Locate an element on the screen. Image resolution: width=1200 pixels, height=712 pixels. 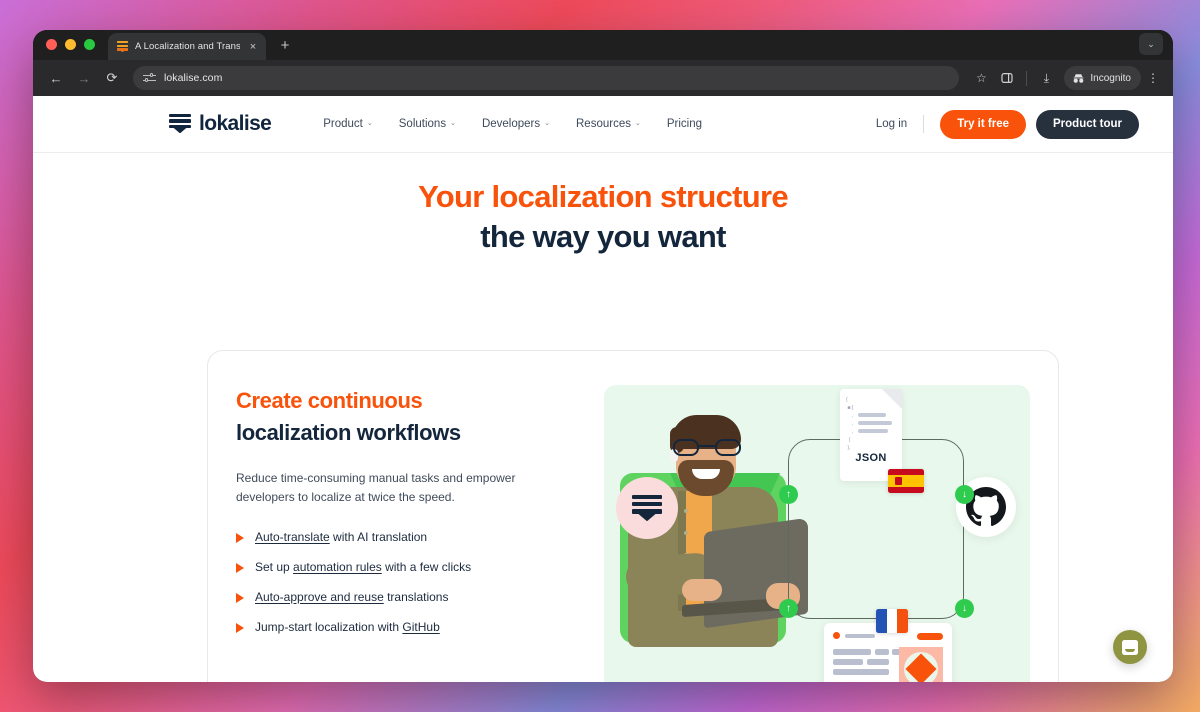
lokalise-logo: lokalise is located at coordinates (220, 124).